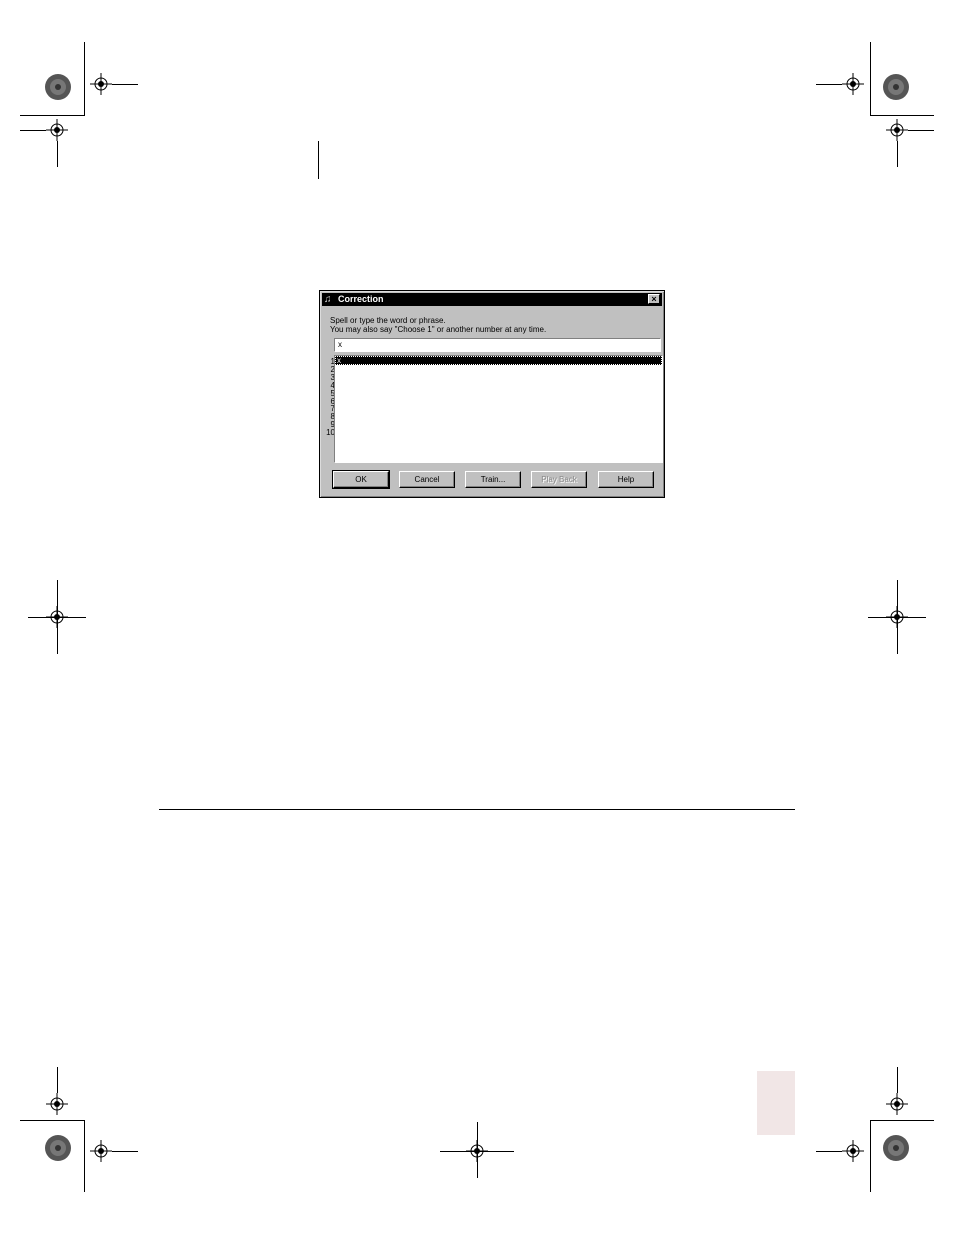 This screenshot has width=954, height=1235. What do you see at coordinates (492, 299) in the screenshot?
I see `dialog-titlebar: ♫ Correction ×` at bounding box center [492, 299].